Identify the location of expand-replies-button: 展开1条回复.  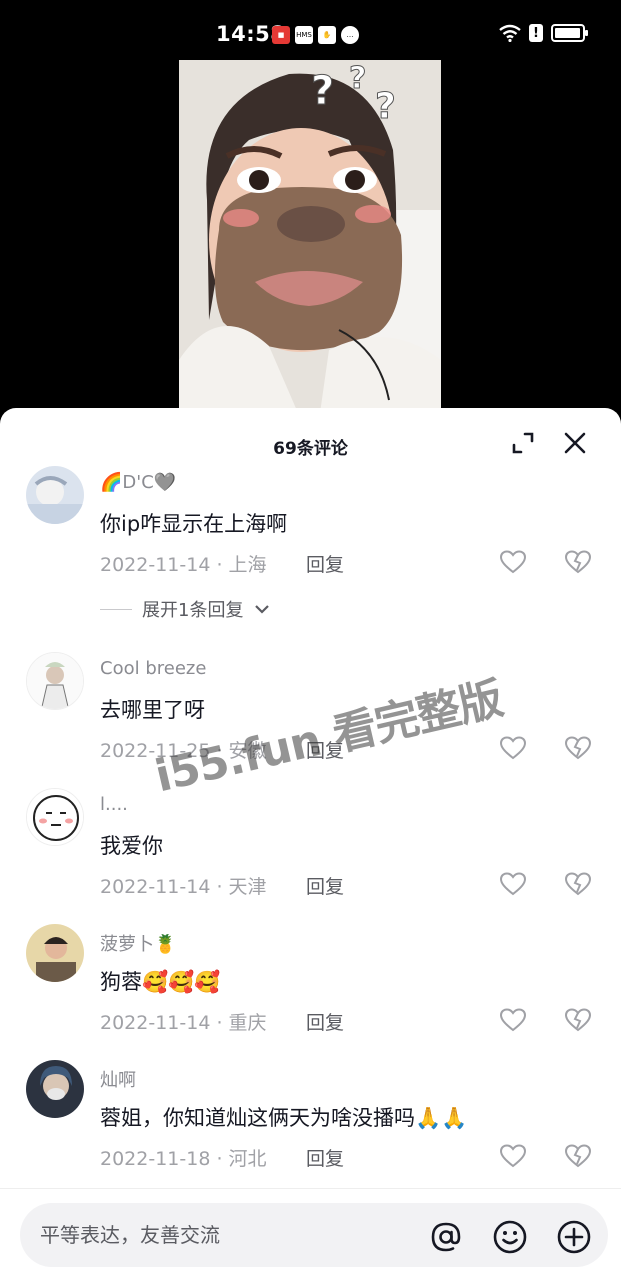
(185, 609).